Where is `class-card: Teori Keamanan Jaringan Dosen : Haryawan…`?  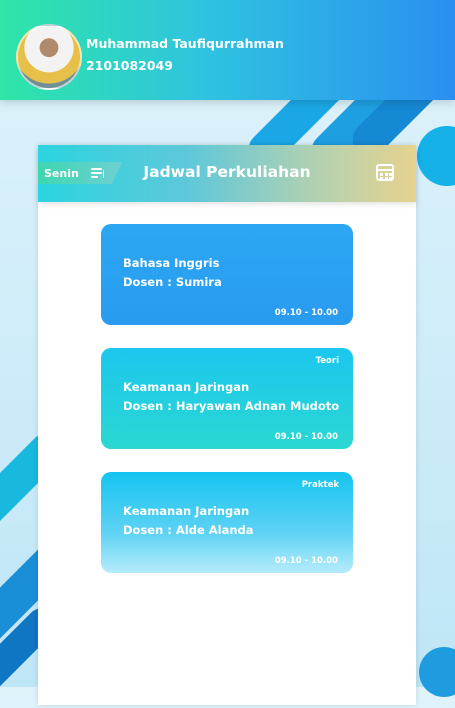
class-card: Teori Keamanan Jaringan Dosen : Haryawan… is located at coordinates (227, 398).